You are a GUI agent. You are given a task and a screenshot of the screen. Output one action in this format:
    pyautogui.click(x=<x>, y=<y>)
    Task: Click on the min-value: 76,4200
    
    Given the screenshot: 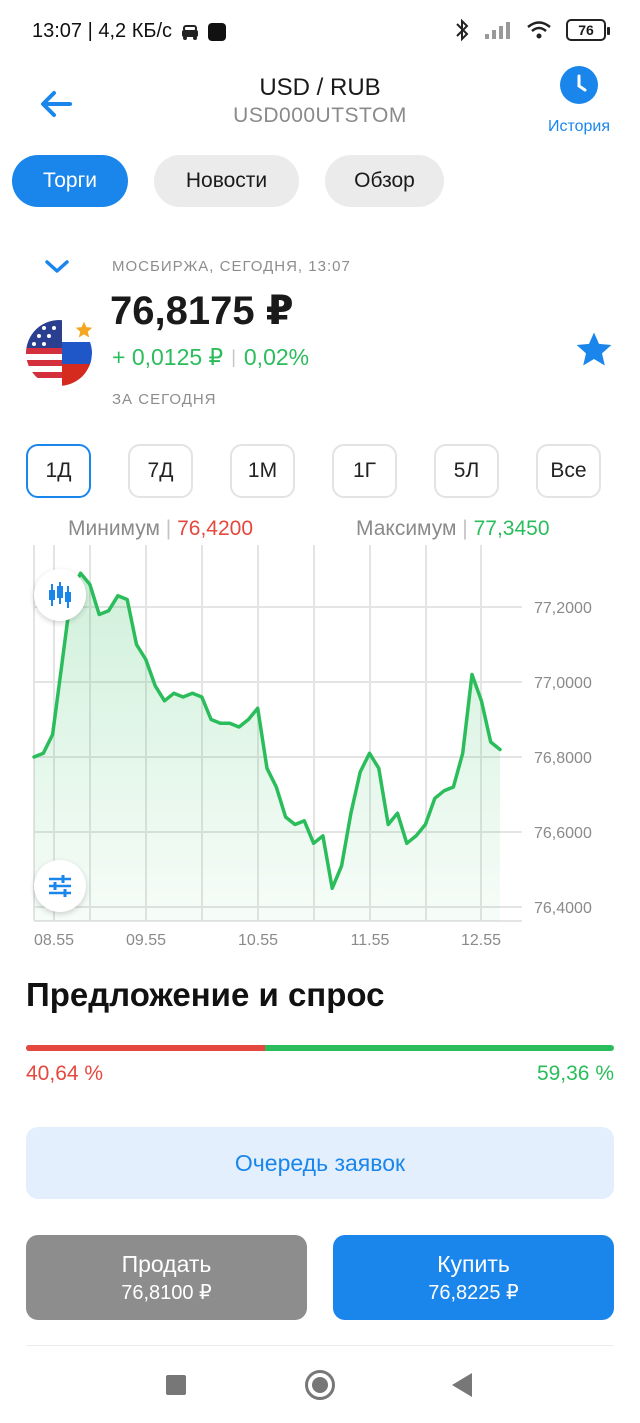 What is the action you would take?
    pyautogui.click(x=215, y=528)
    